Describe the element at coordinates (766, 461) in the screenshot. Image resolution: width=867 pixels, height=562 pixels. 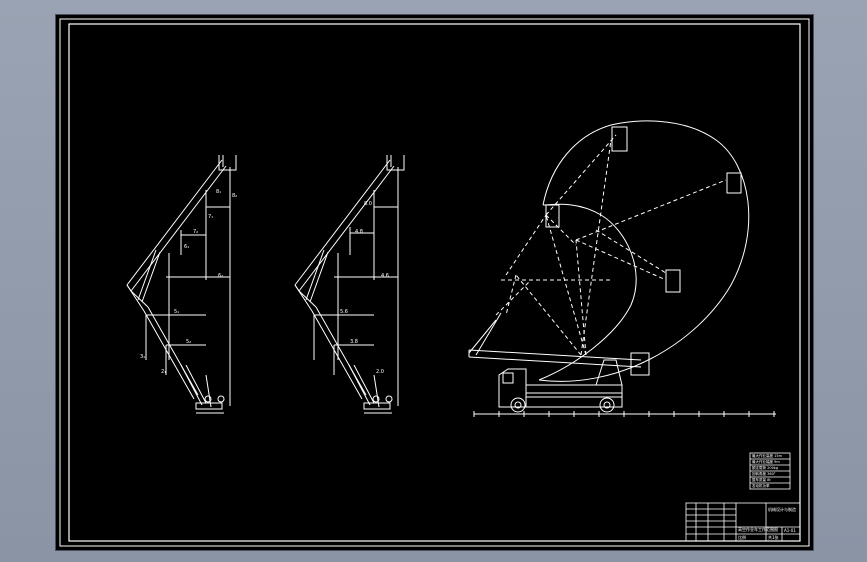
I see `spec-row: 最大作业幅度 9m` at that location.